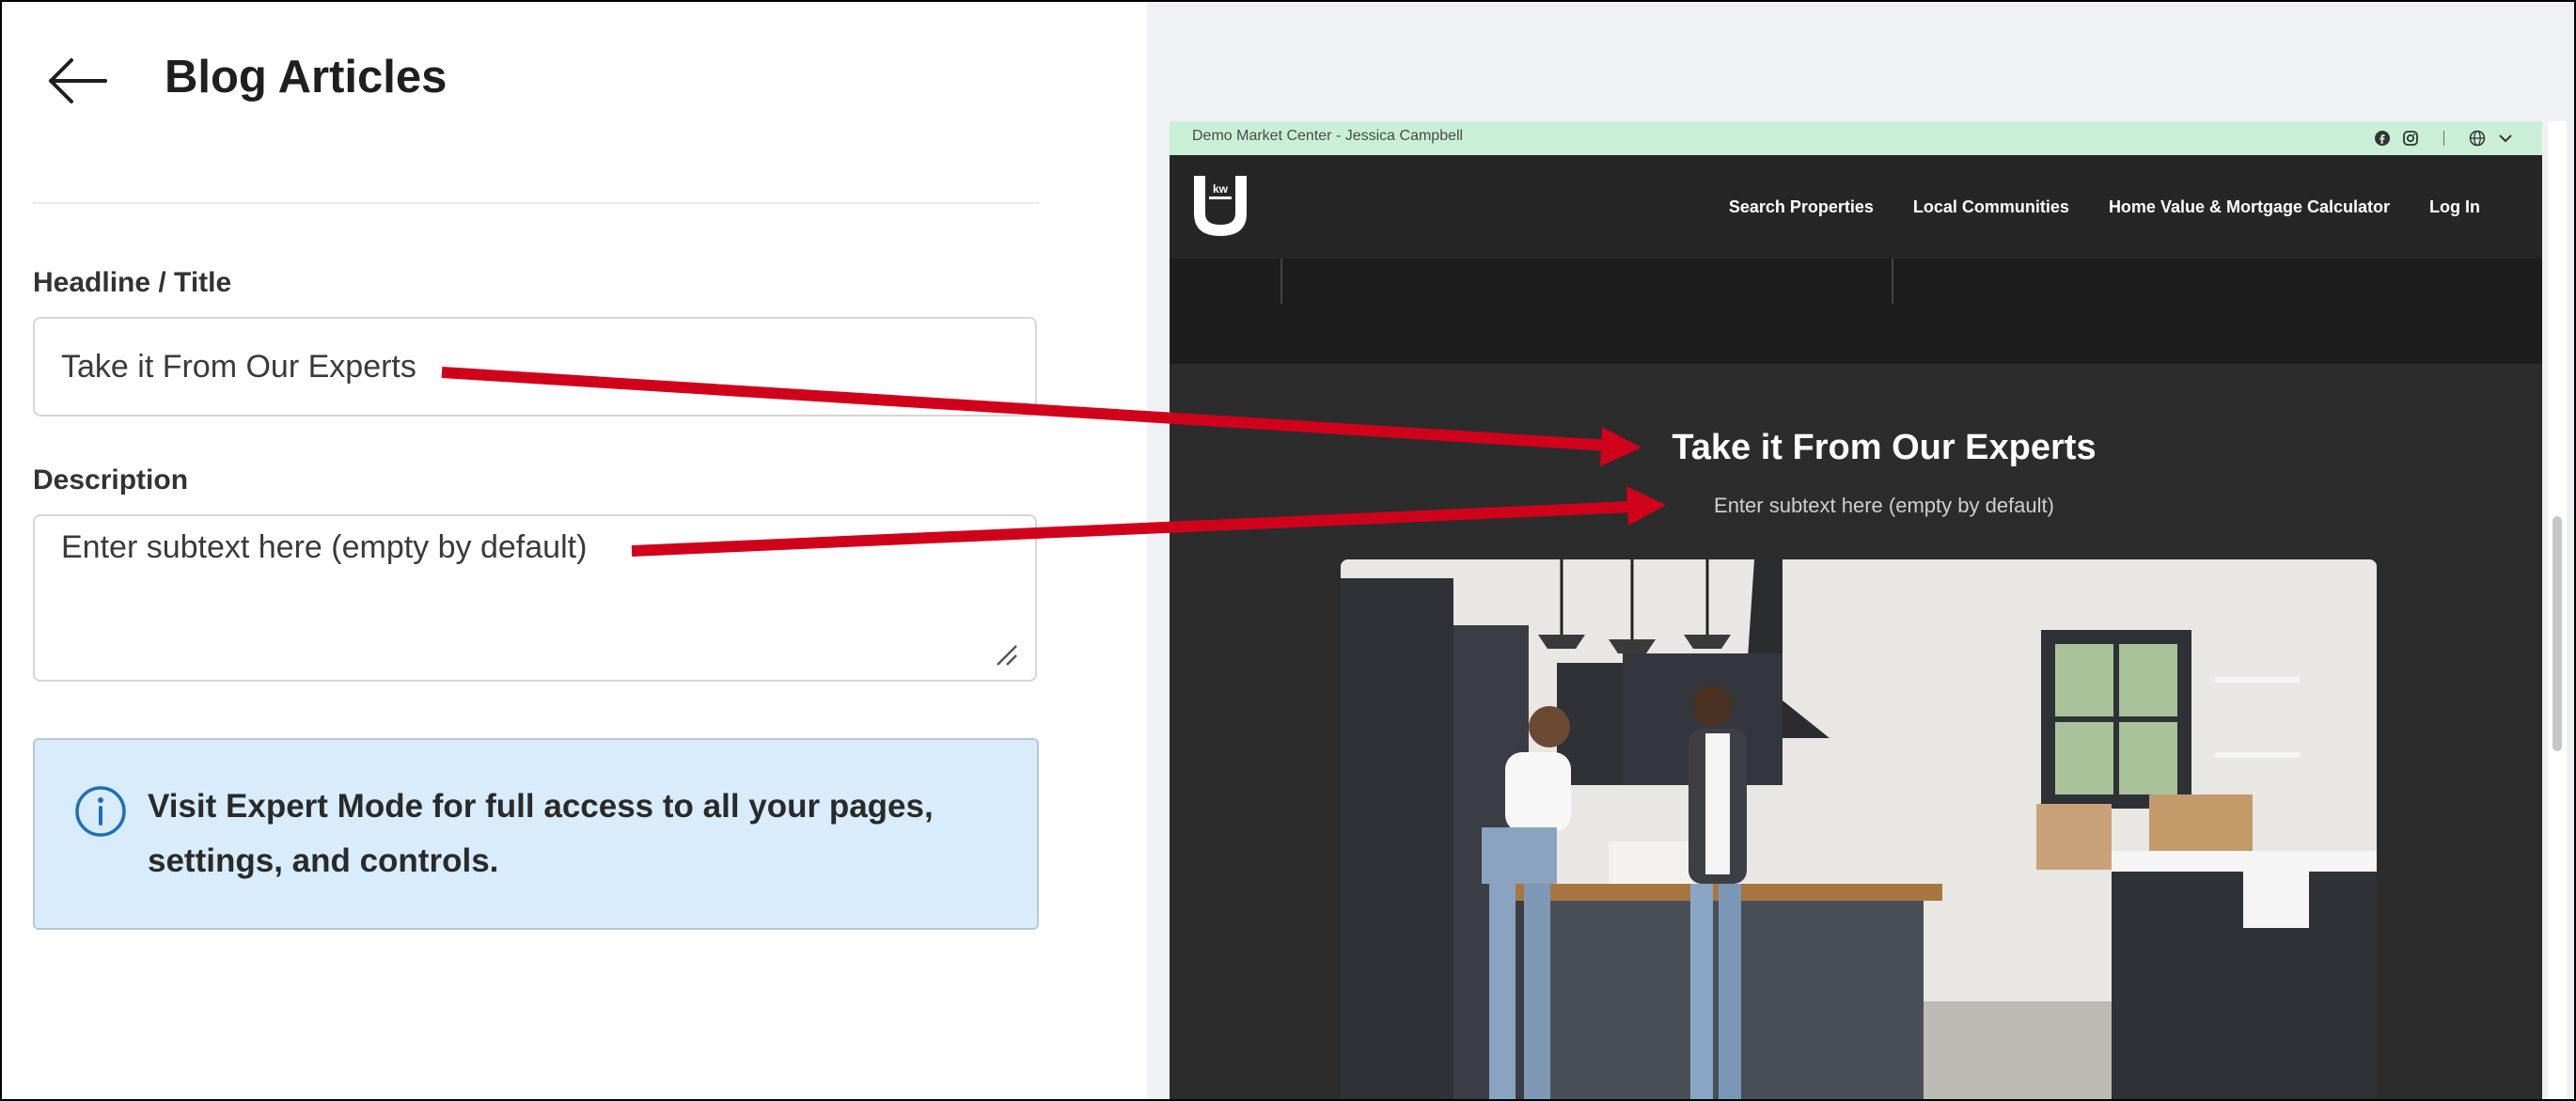  I want to click on preview-scrollbar, so click(2558, 610).